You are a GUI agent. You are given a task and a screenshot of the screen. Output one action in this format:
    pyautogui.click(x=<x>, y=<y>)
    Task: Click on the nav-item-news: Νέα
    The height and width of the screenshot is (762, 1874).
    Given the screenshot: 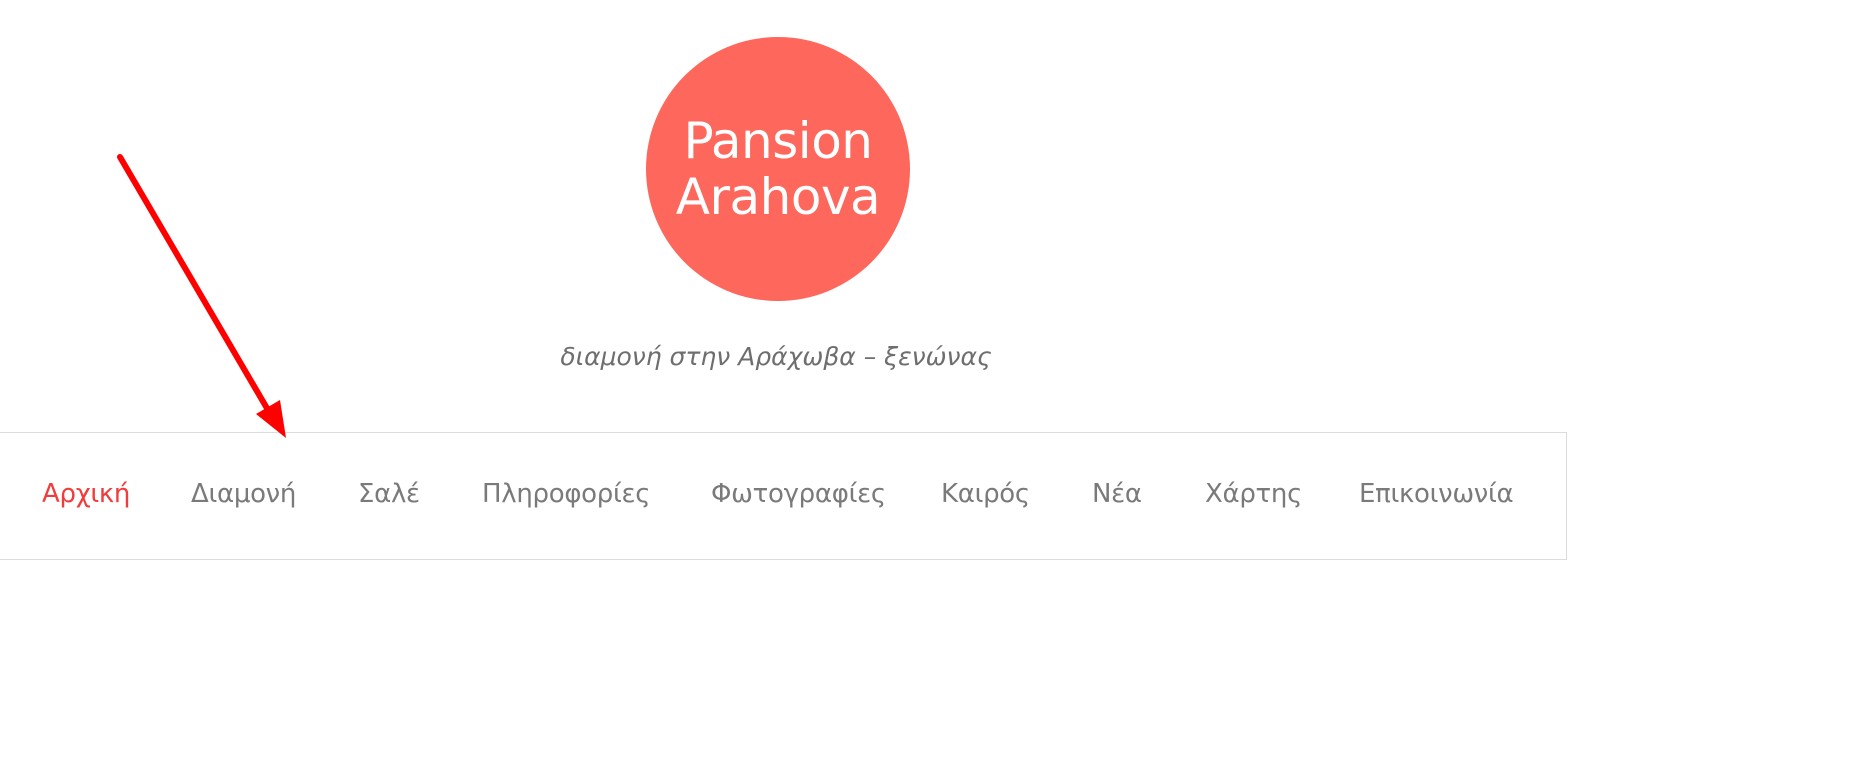 What is the action you would take?
    pyautogui.click(x=1117, y=494)
    